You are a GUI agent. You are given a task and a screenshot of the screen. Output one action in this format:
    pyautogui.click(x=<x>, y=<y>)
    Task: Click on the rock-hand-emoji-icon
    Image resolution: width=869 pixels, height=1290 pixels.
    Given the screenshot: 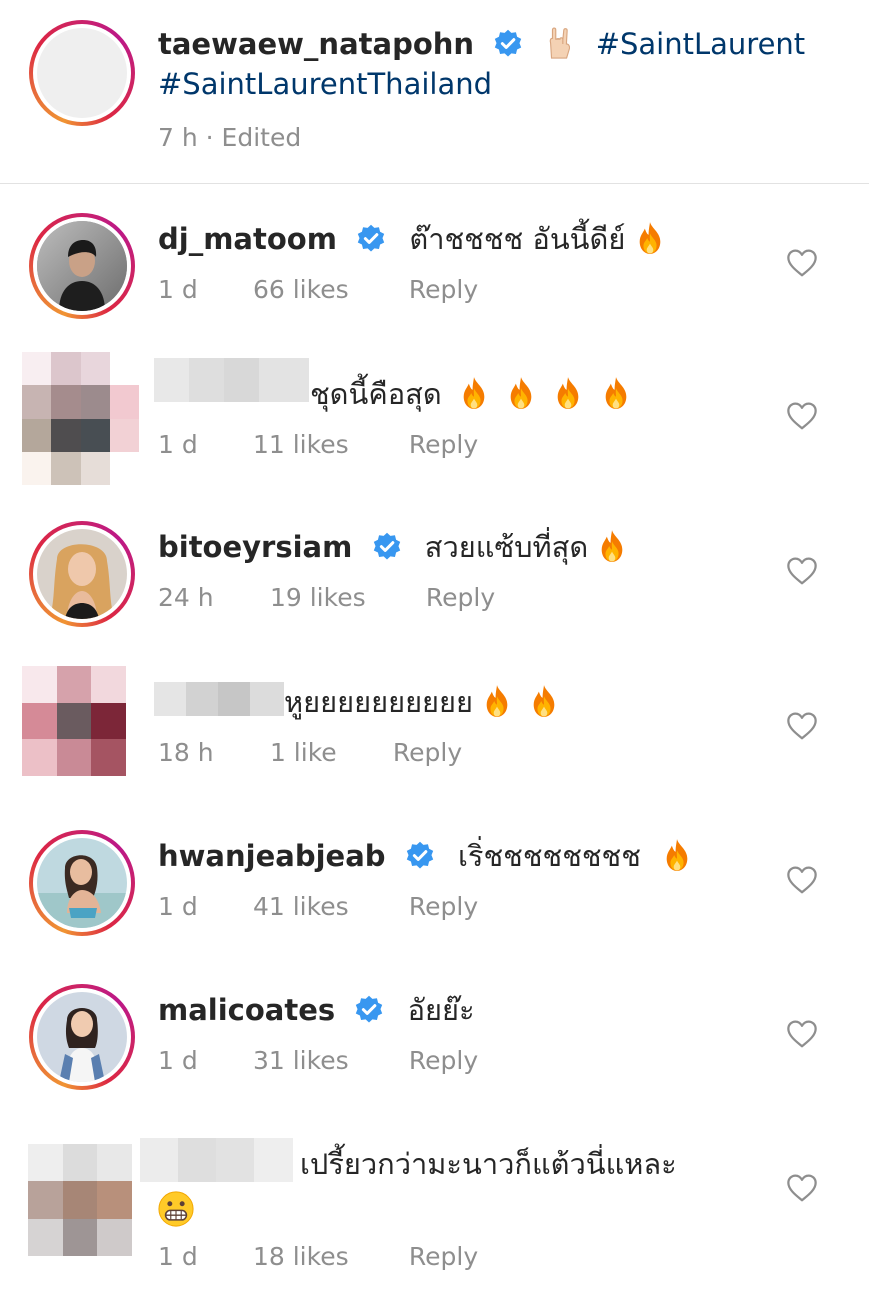 What is the action you would take?
    pyautogui.click(x=560, y=43)
    